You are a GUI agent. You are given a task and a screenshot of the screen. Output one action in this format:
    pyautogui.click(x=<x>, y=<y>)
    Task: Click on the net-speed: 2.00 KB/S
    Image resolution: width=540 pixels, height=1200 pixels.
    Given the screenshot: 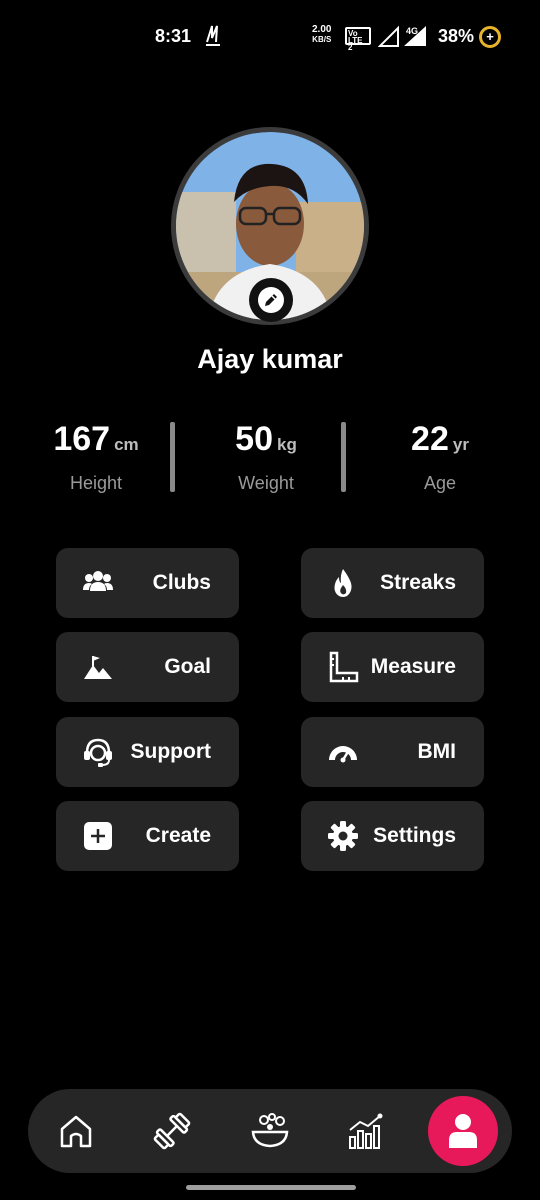 What is the action you would take?
    pyautogui.click(x=322, y=34)
    